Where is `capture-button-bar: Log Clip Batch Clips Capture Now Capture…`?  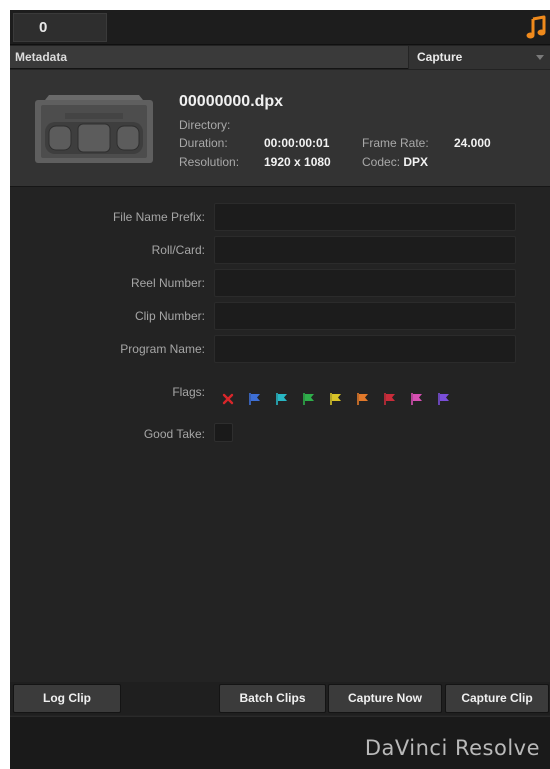
capture-button-bar: Log Clip Batch Clips Capture Now Capture… is located at coordinates (280, 698).